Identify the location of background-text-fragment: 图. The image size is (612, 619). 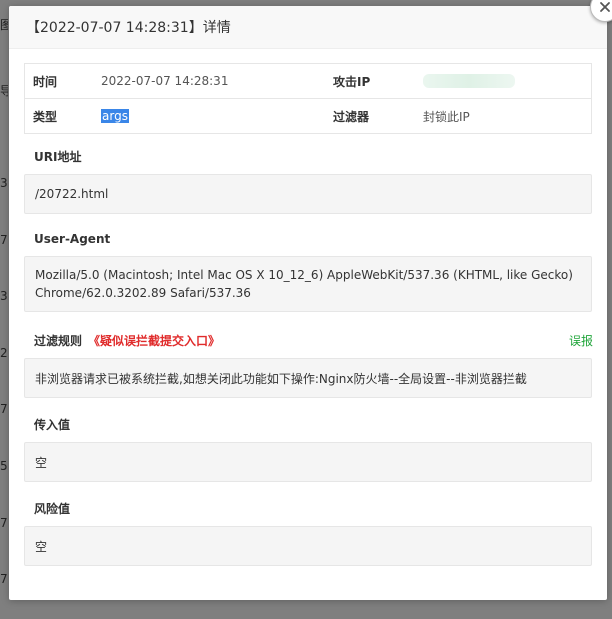
(4, 25).